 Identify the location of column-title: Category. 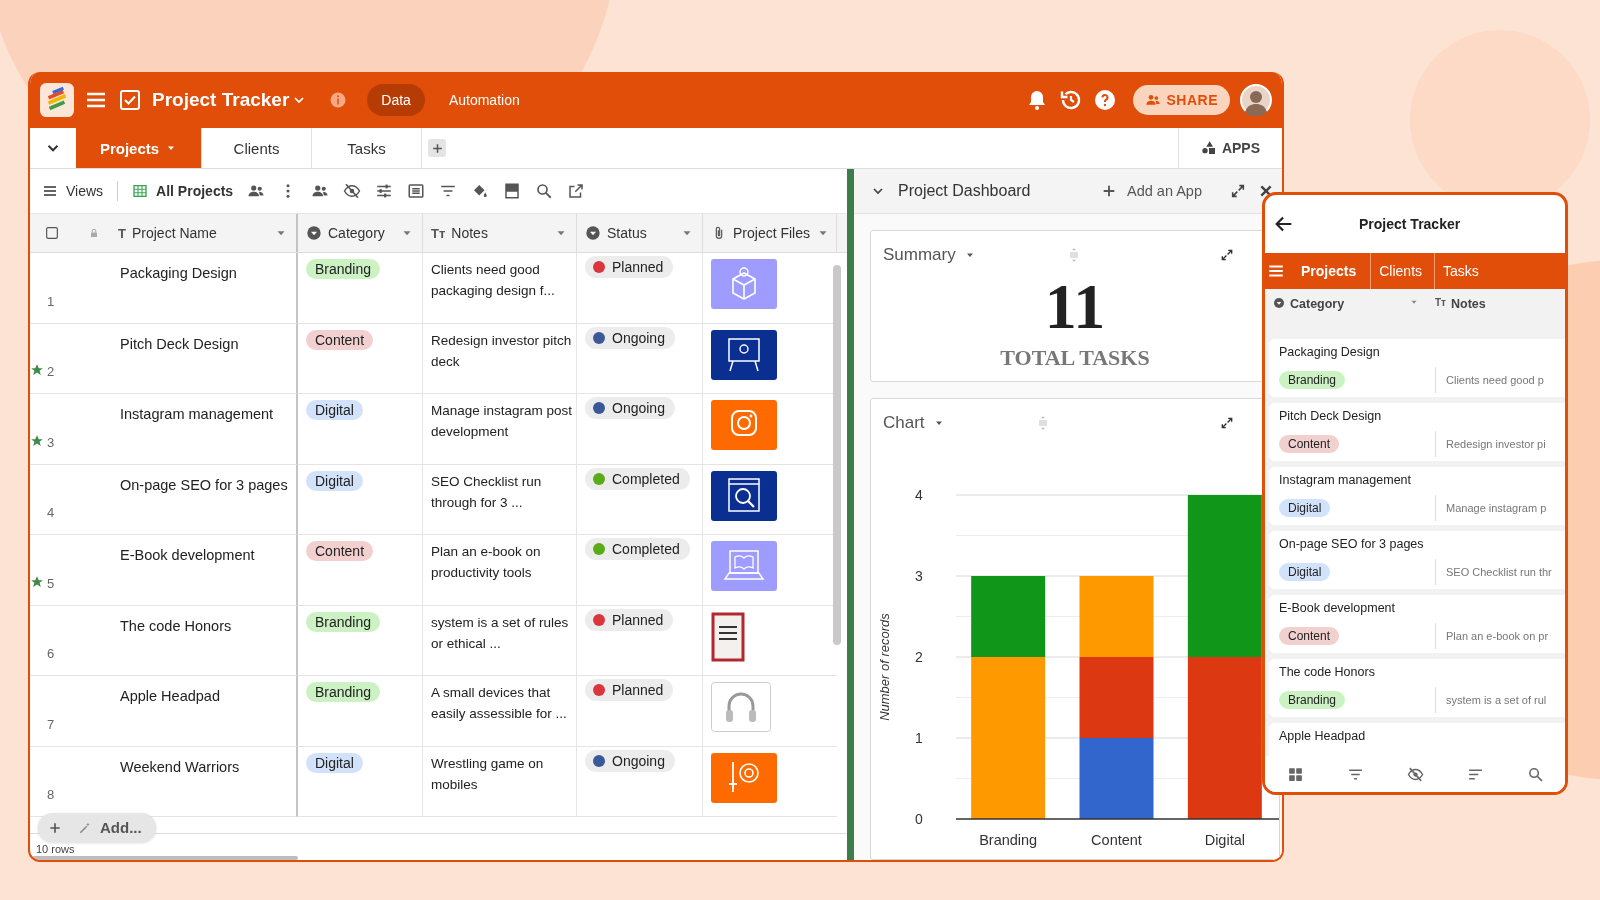
(357, 233).